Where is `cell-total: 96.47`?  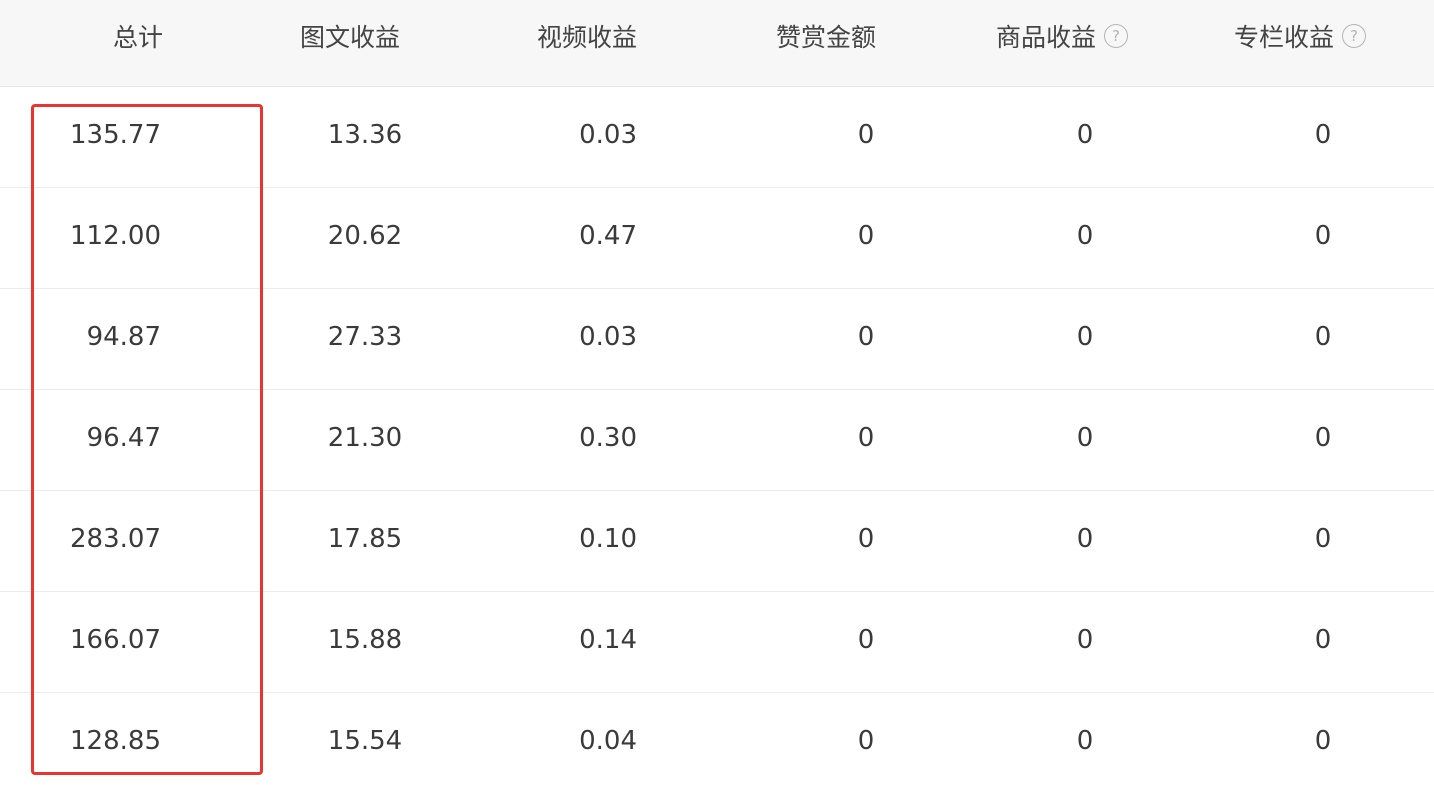
cell-total: 96.47 is located at coordinates (123, 438).